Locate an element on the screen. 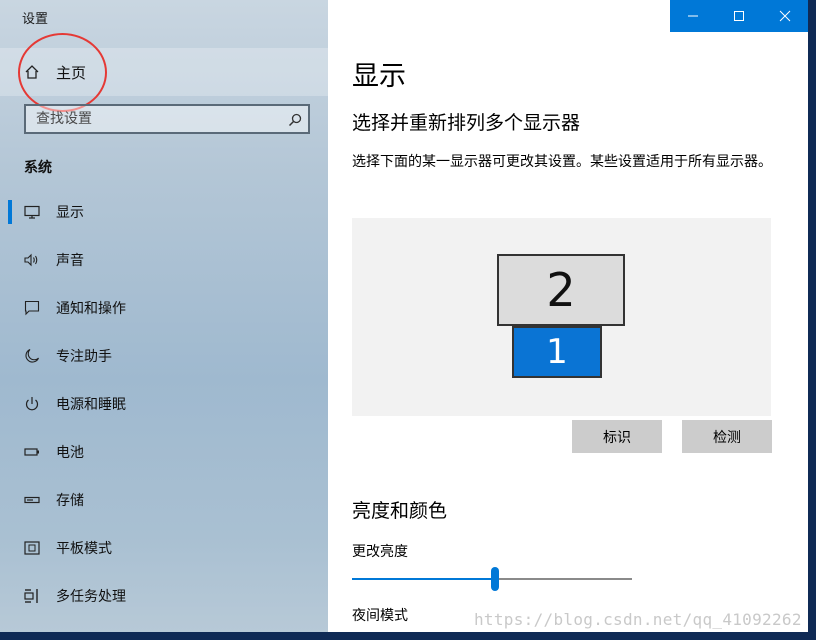 This screenshot has height=640, width=816. window-title: 设置 is located at coordinates (35, 19).